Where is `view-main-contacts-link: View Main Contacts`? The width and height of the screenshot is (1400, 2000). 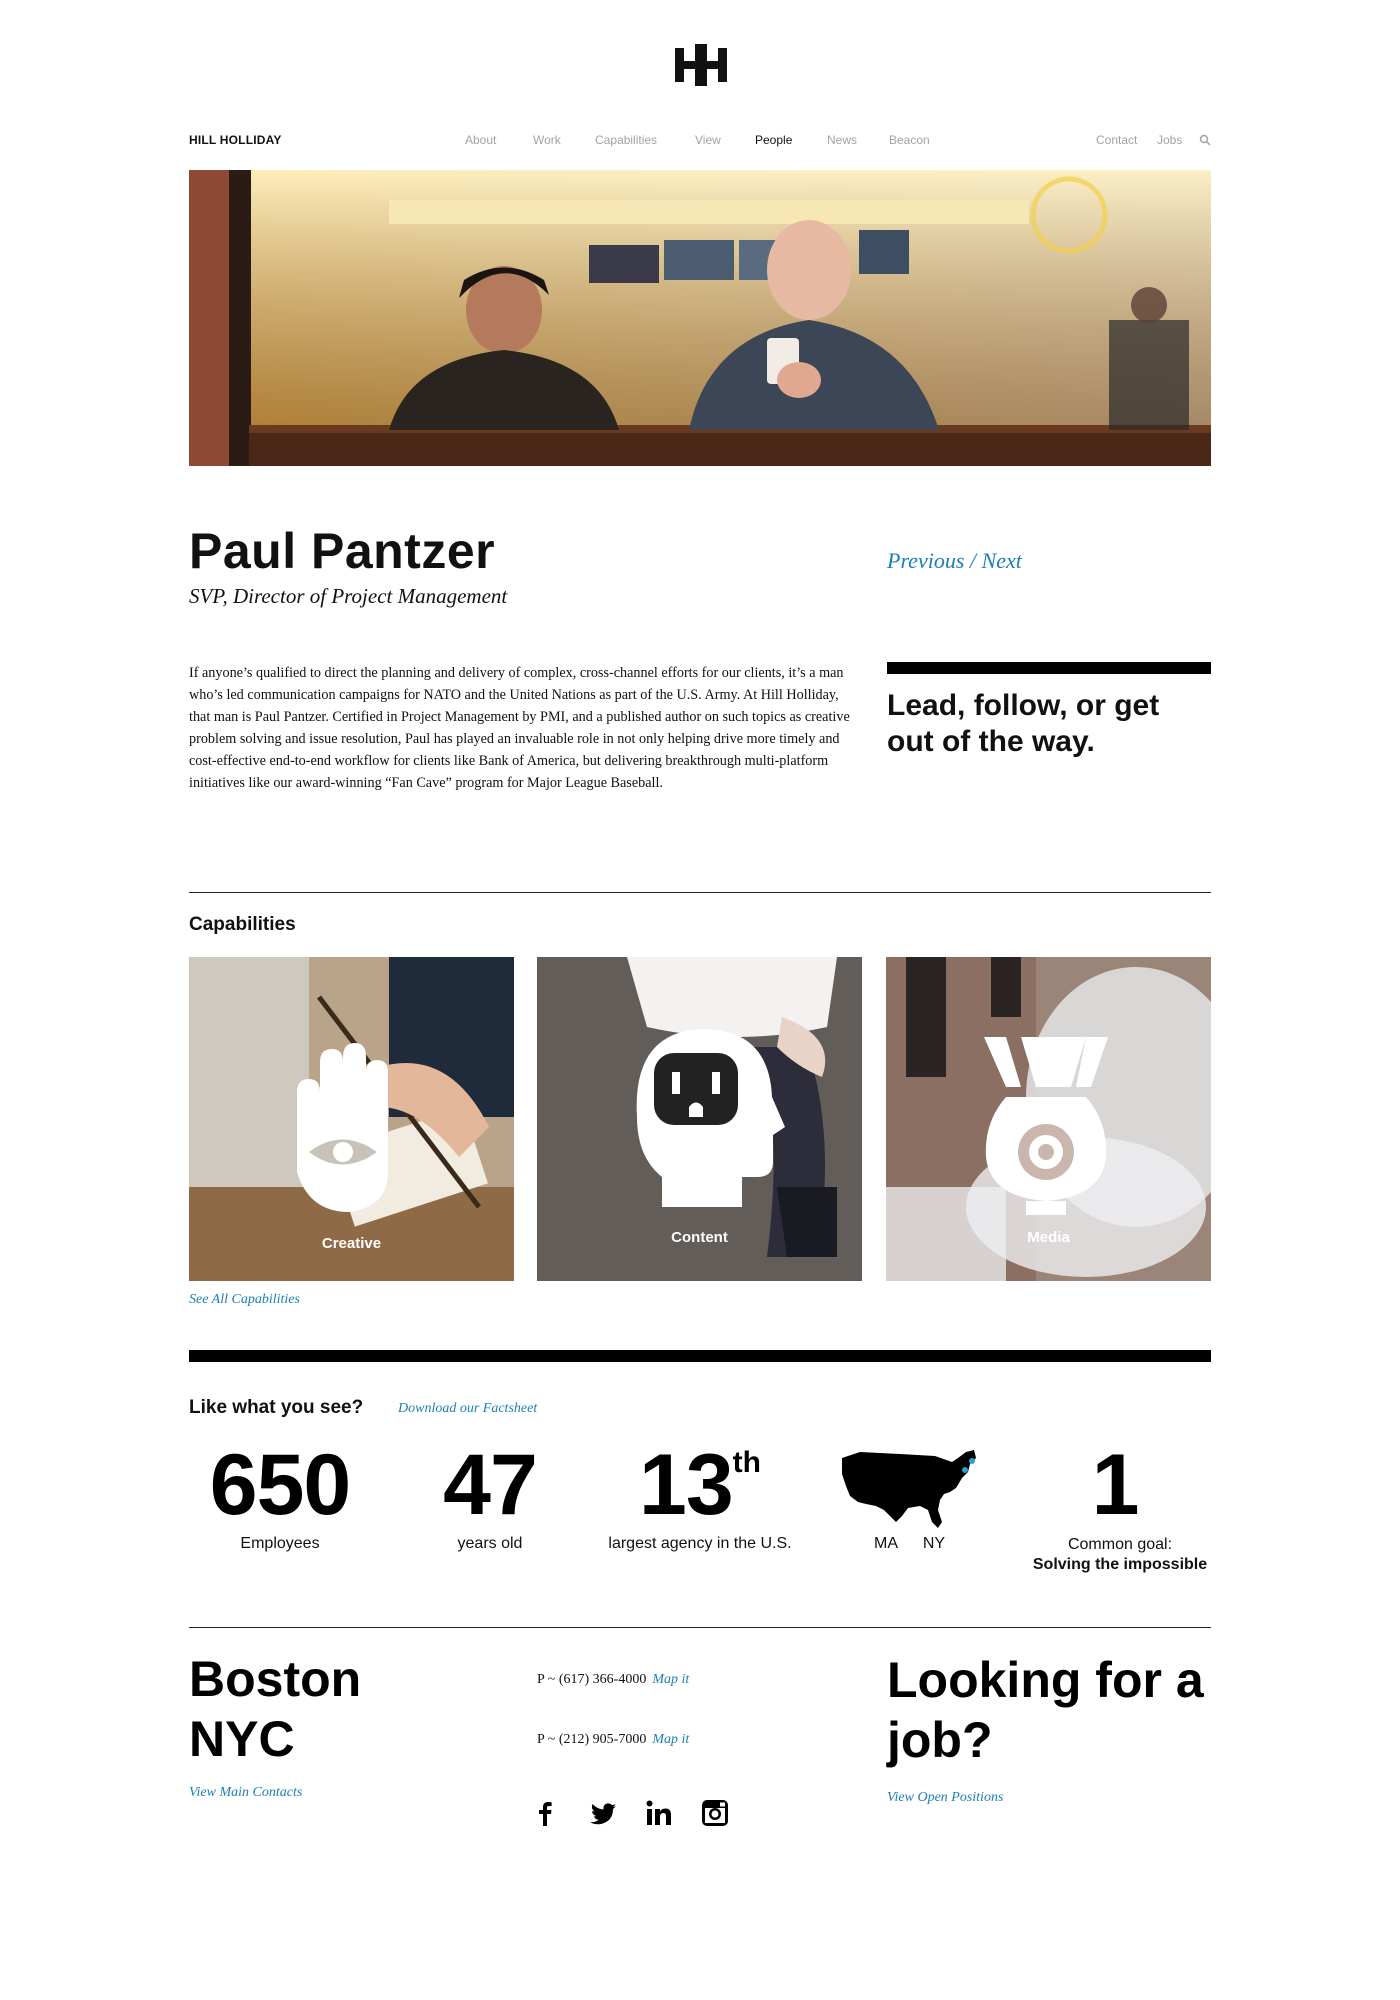 view-main-contacts-link: View Main Contacts is located at coordinates (245, 1793).